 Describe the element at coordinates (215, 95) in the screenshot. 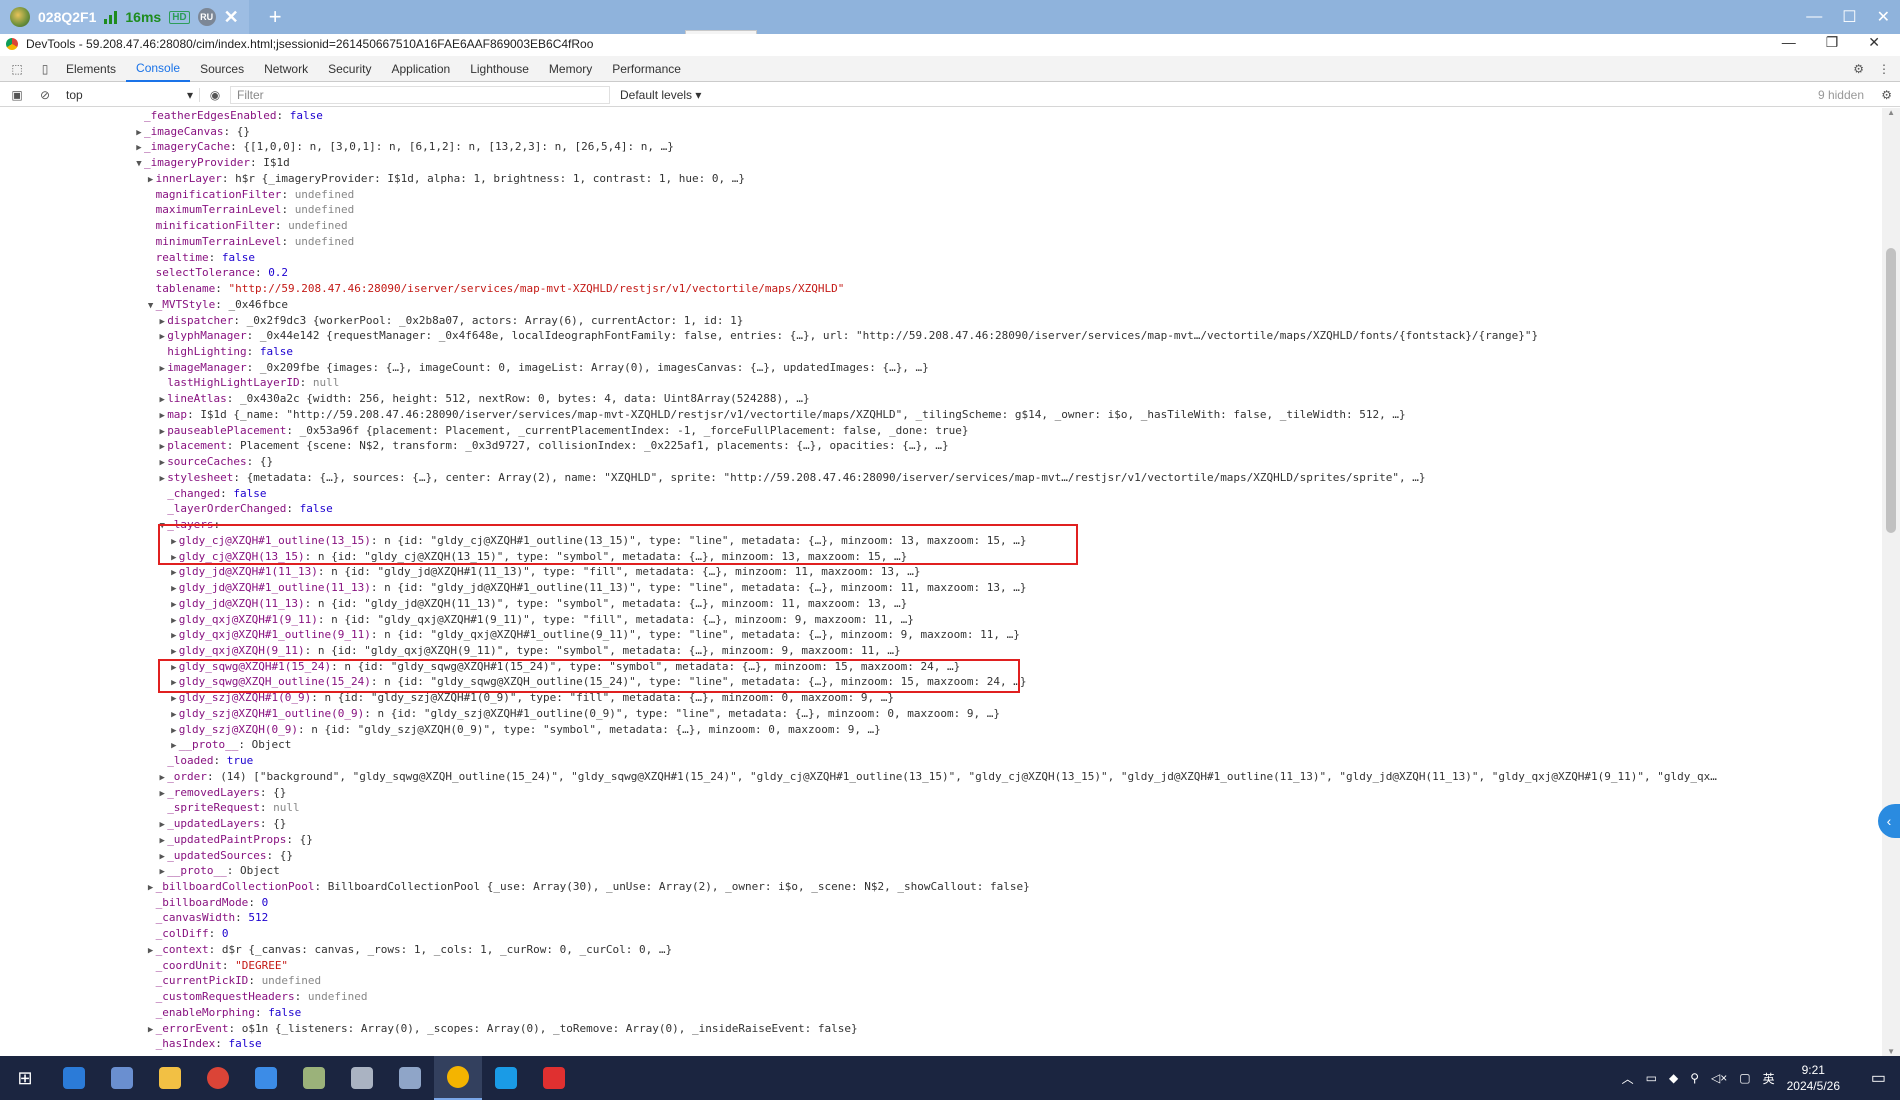

I see `live-expression-eye-icon: ◉` at that location.